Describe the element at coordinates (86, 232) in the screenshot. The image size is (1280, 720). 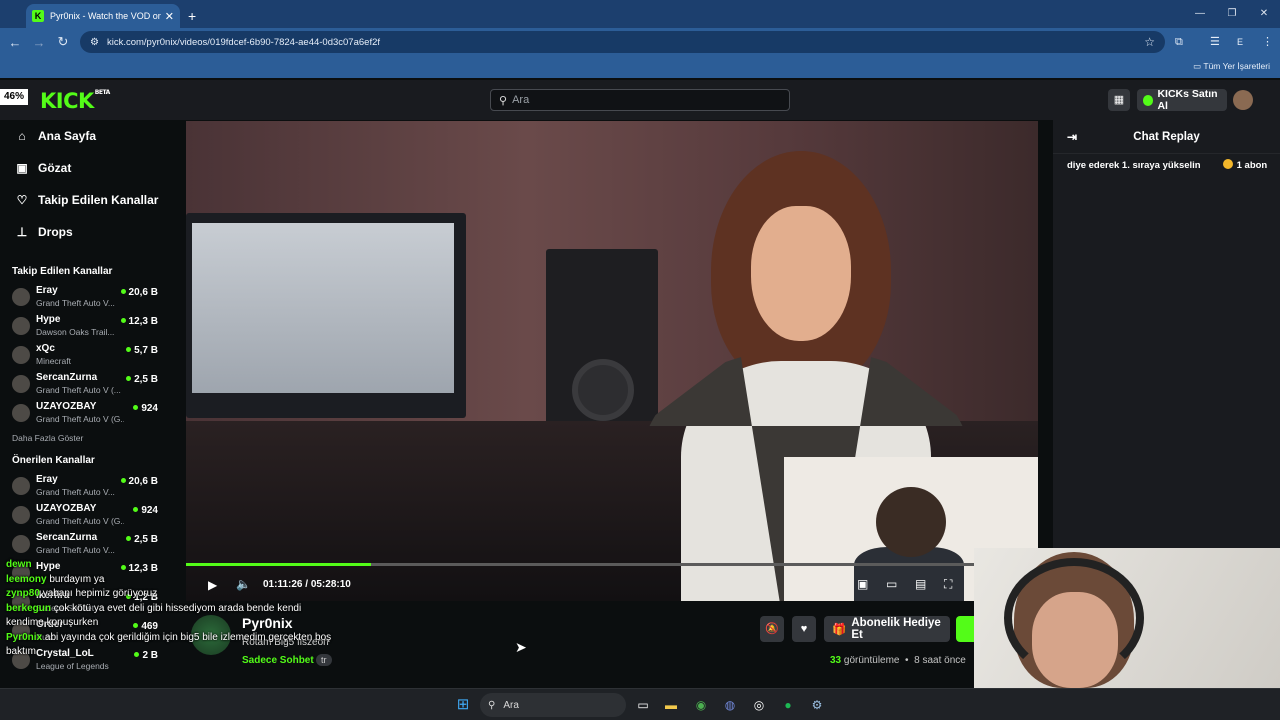
I see `sidebar-item-drops: ⊥ Drops` at that location.